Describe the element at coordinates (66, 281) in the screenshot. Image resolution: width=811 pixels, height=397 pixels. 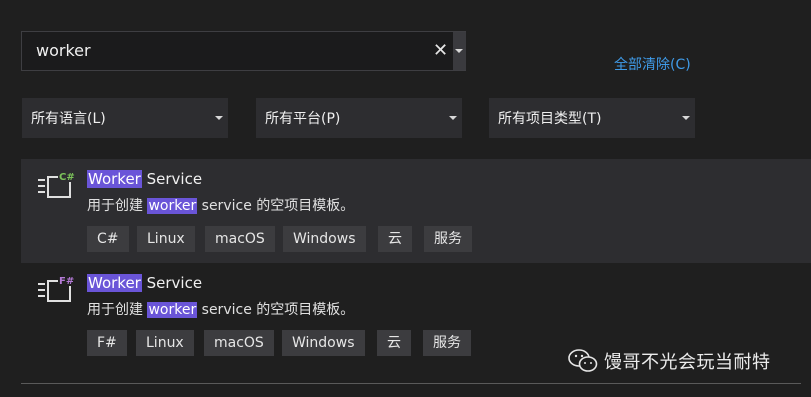
I see `svg-text: F#` at that location.